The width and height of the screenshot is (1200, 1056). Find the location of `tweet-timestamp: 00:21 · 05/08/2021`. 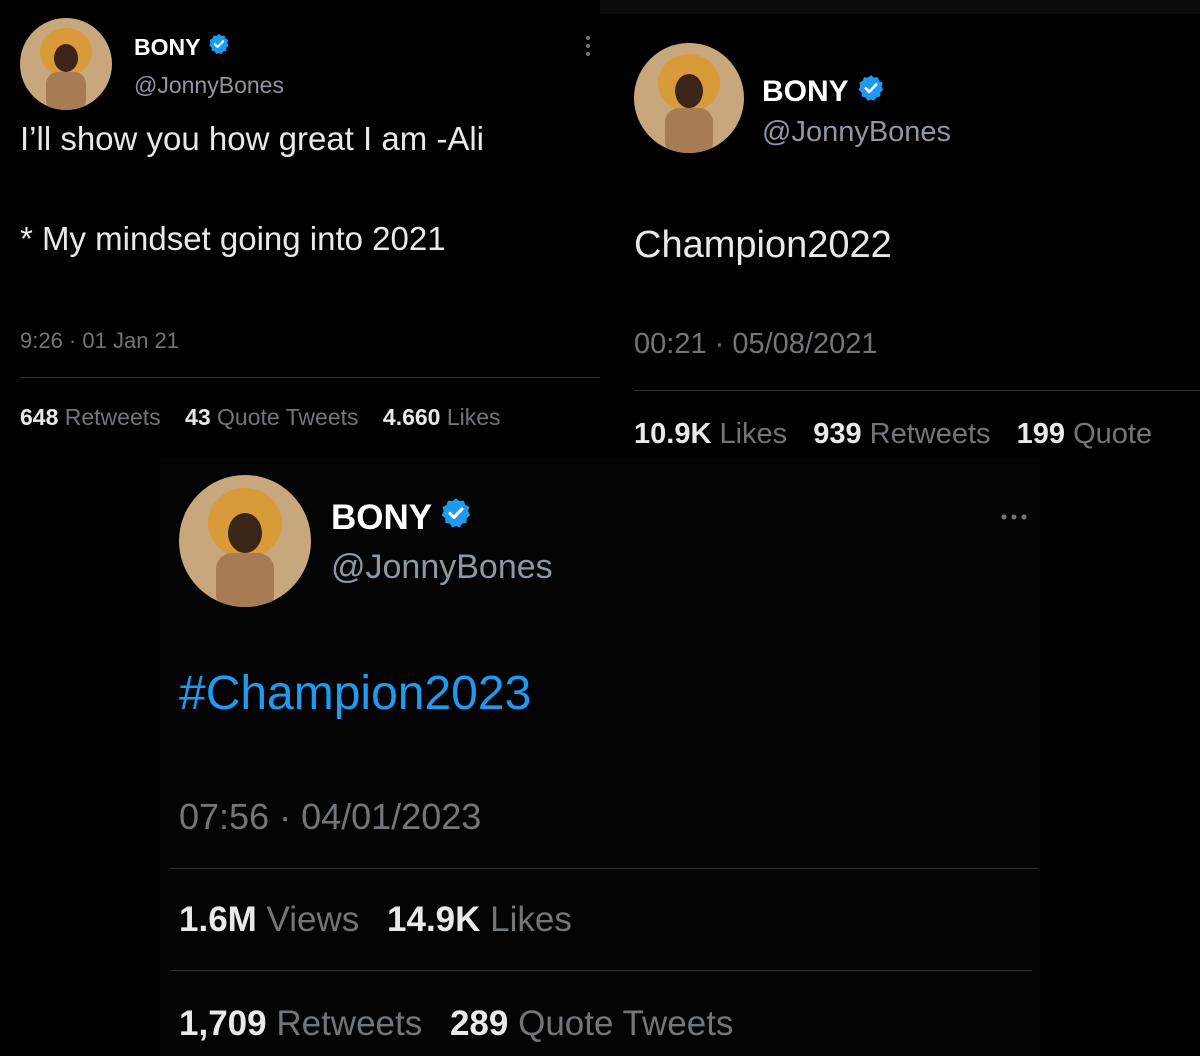

tweet-timestamp: 00:21 · 05/08/2021 is located at coordinates (755, 344).